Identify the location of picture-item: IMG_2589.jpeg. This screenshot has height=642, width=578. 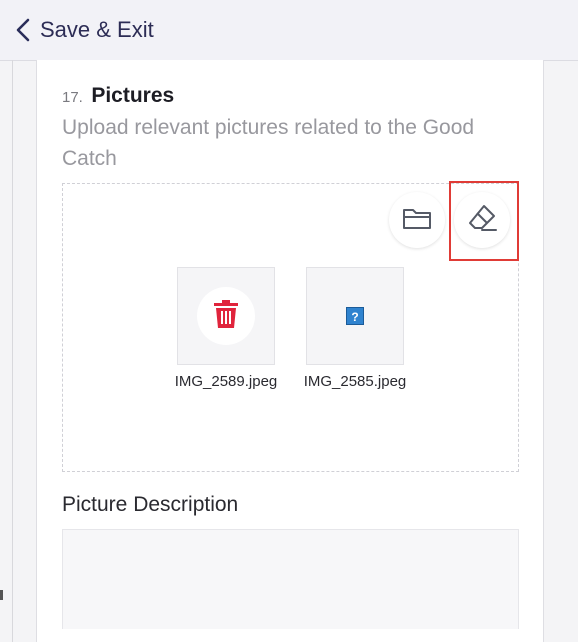
(226, 329).